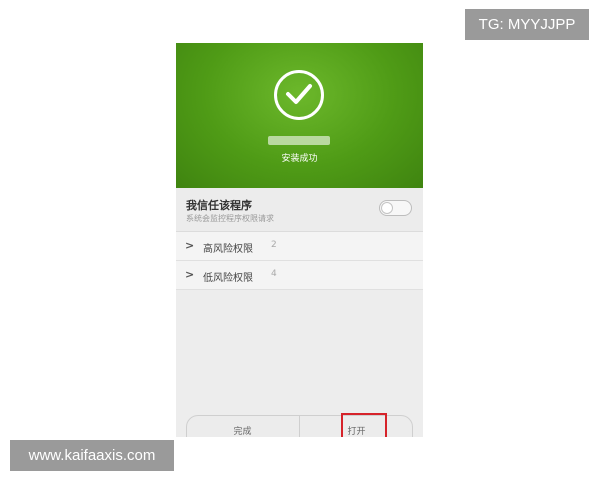 The height and width of the screenshot is (480, 600). Describe the element at coordinates (395, 208) in the screenshot. I see `trust-toggle` at that location.